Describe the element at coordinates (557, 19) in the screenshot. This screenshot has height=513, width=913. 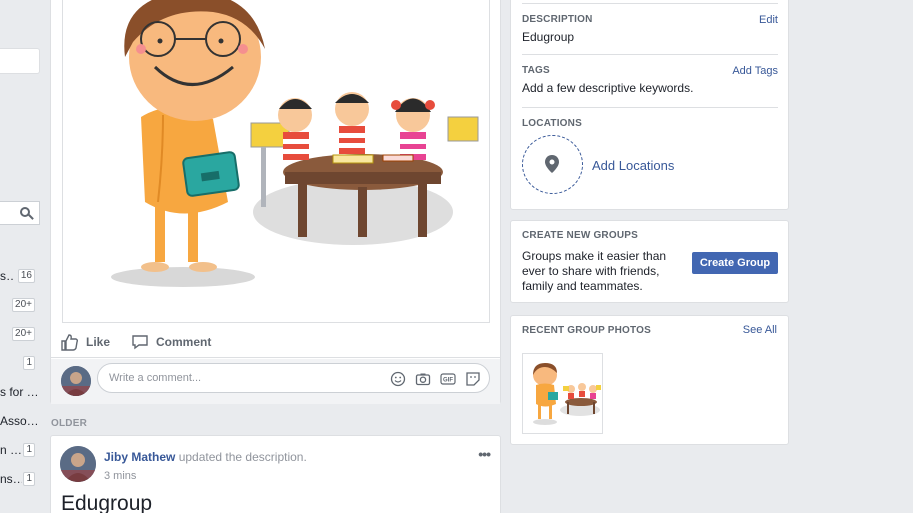
I see `description-label: DESCRIPTION` at that location.